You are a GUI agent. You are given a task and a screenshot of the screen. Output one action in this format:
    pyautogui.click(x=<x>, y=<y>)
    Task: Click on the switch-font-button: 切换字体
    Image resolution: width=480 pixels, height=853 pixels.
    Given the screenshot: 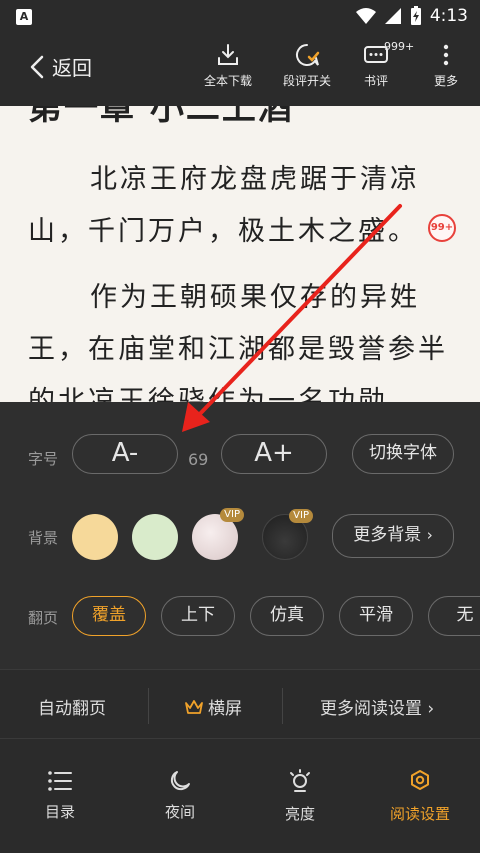 What is the action you would take?
    pyautogui.click(x=403, y=454)
    